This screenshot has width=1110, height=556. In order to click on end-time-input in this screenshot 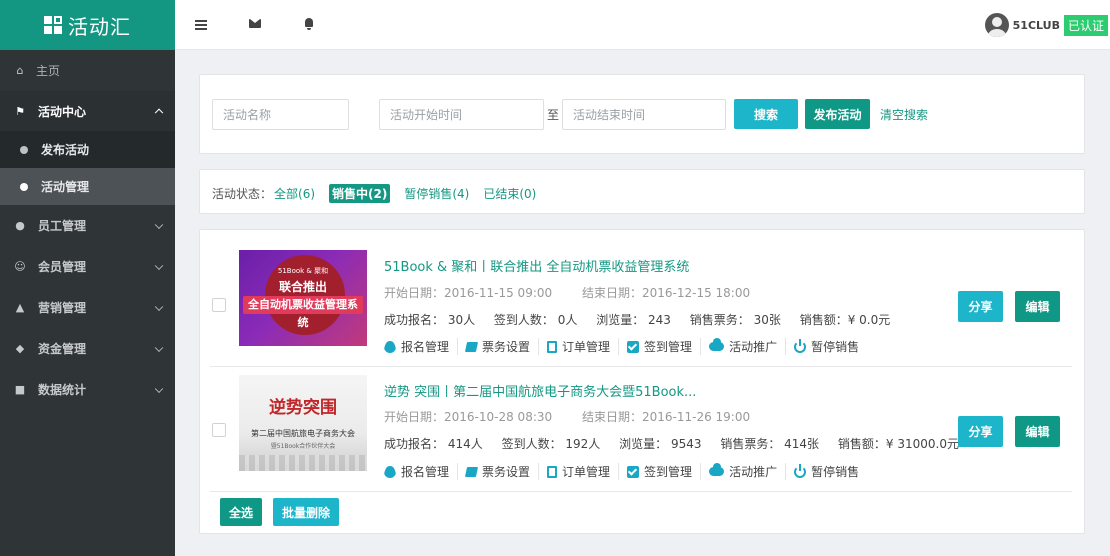, I will do `click(644, 114)`.